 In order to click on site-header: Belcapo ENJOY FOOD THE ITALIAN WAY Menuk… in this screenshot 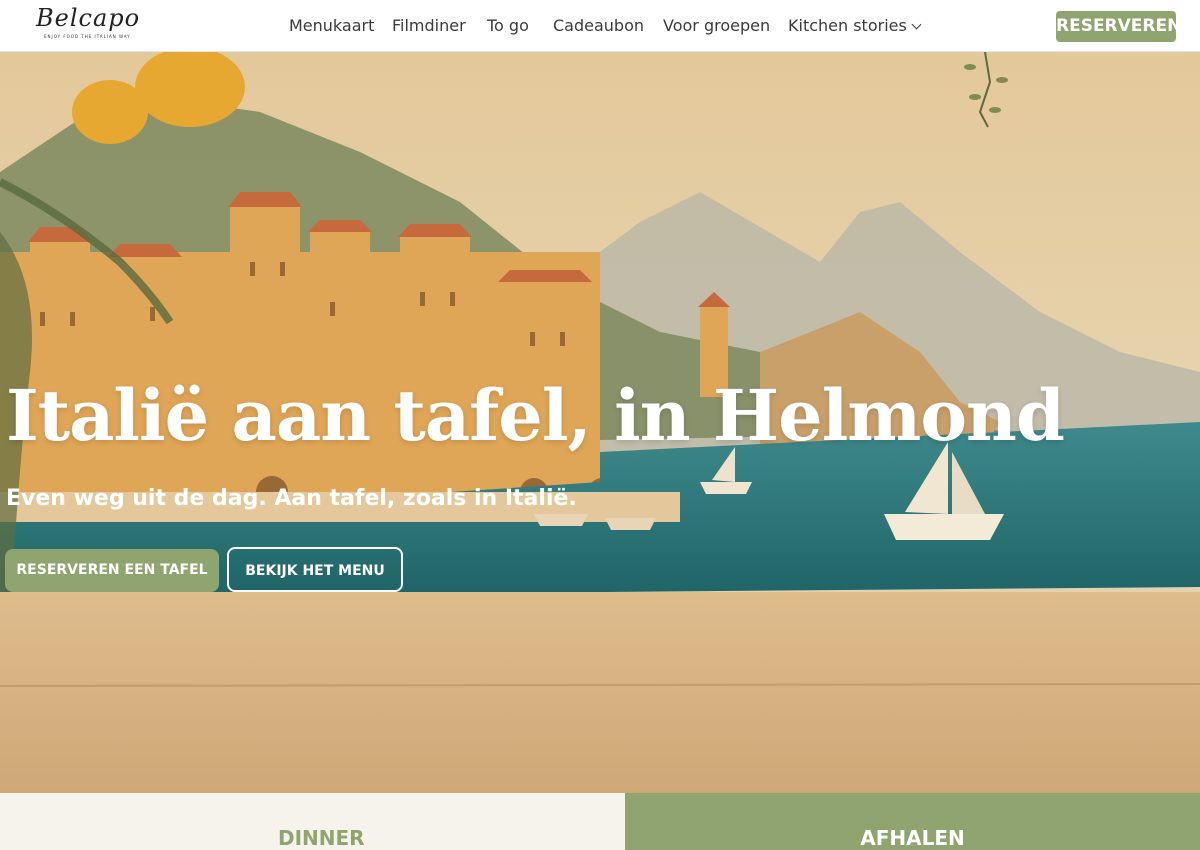, I will do `click(600, 26)`.